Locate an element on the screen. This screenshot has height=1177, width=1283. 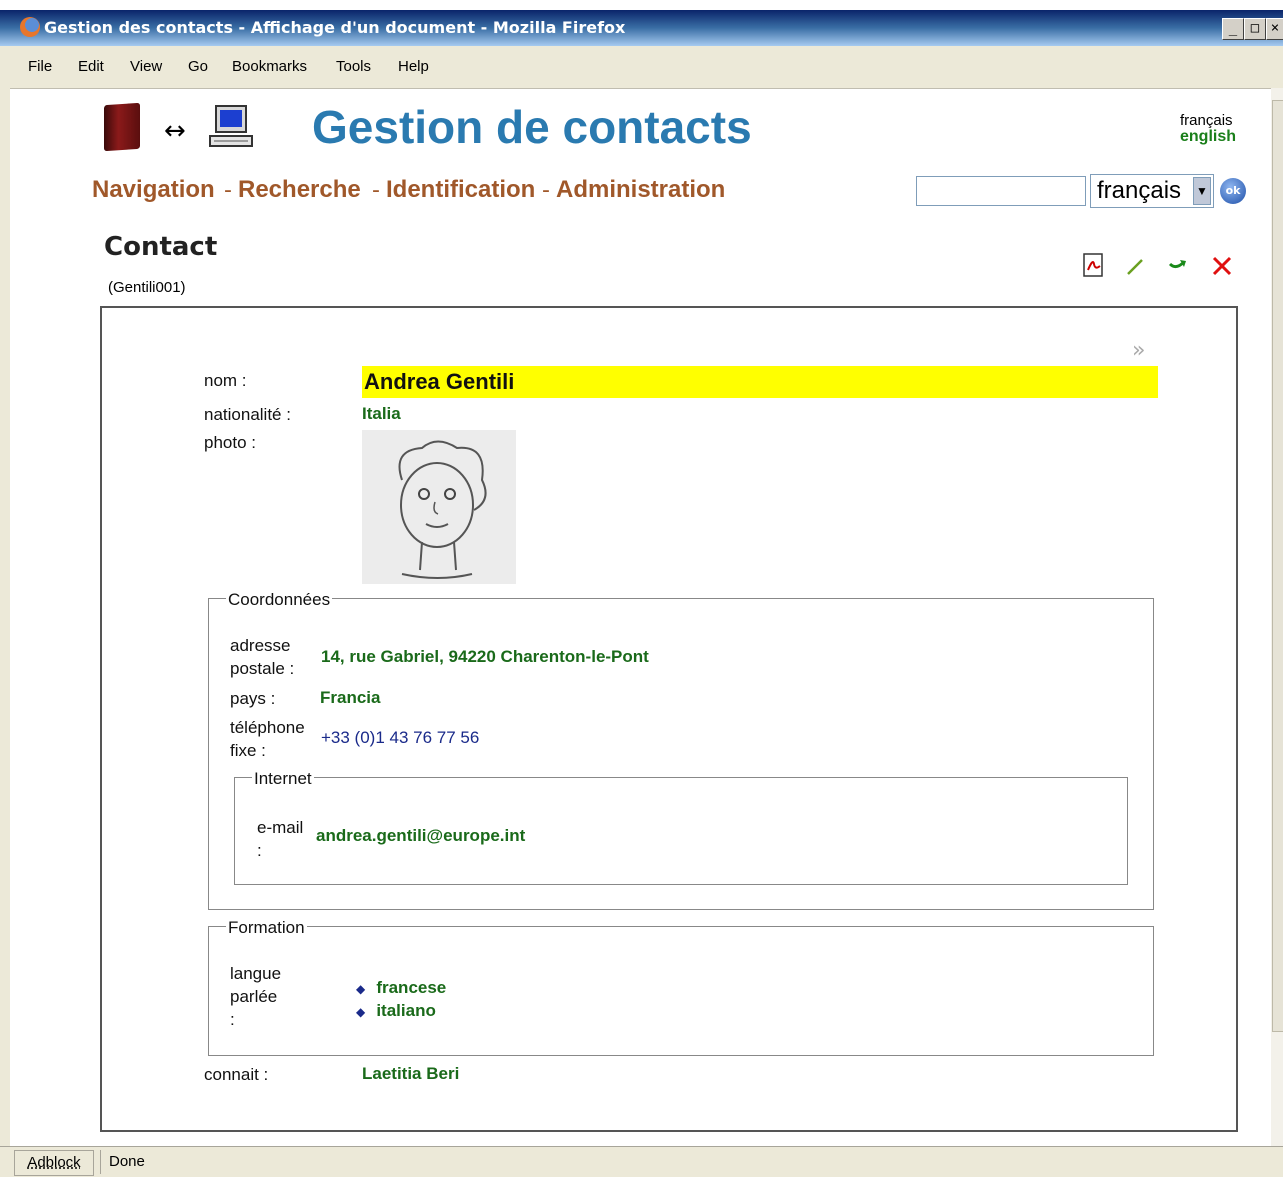
status-bar is located at coordinates (641, 1161).